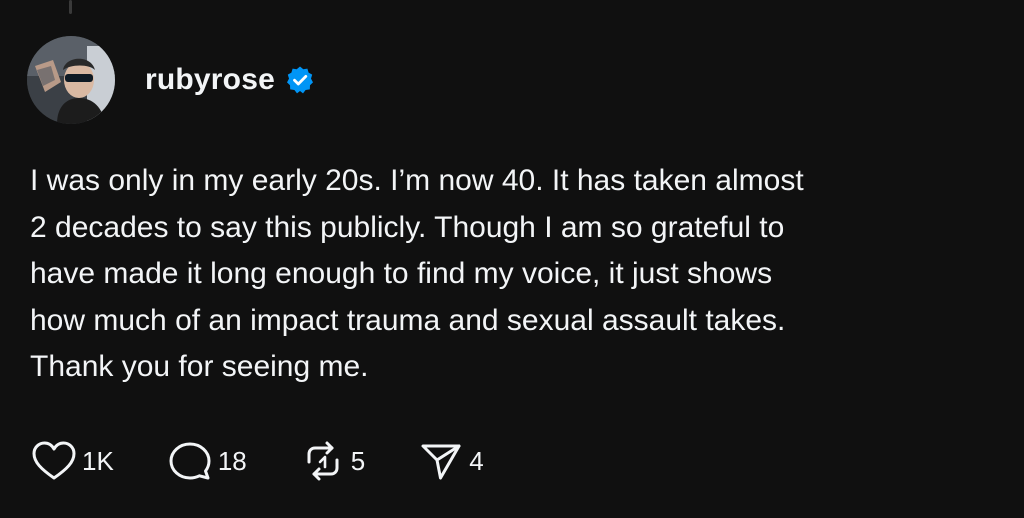 The height and width of the screenshot is (518, 1024). I want to click on share-button: 4, so click(450, 461).